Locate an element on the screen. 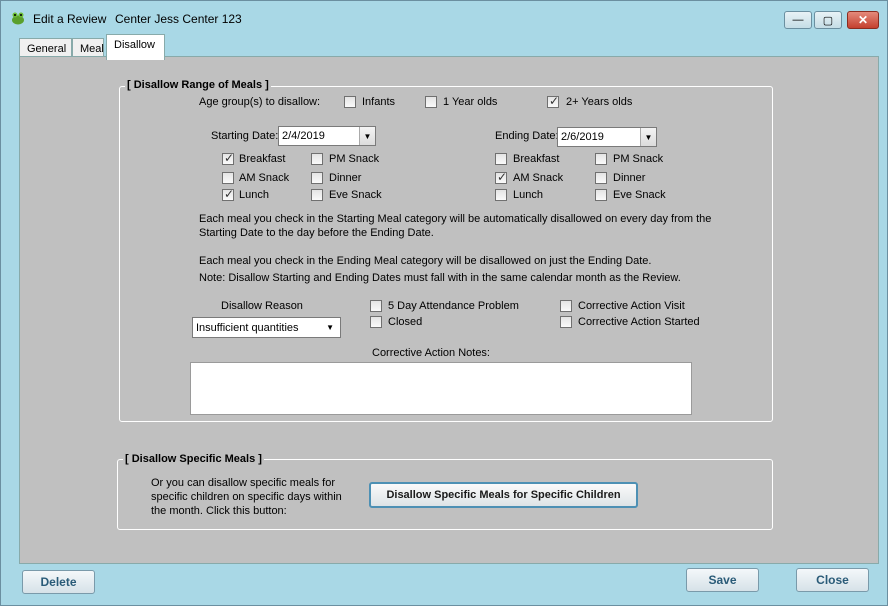 Image resolution: width=888 pixels, height=606 pixels. start-breakfast-label: Breakfast is located at coordinates (262, 159).